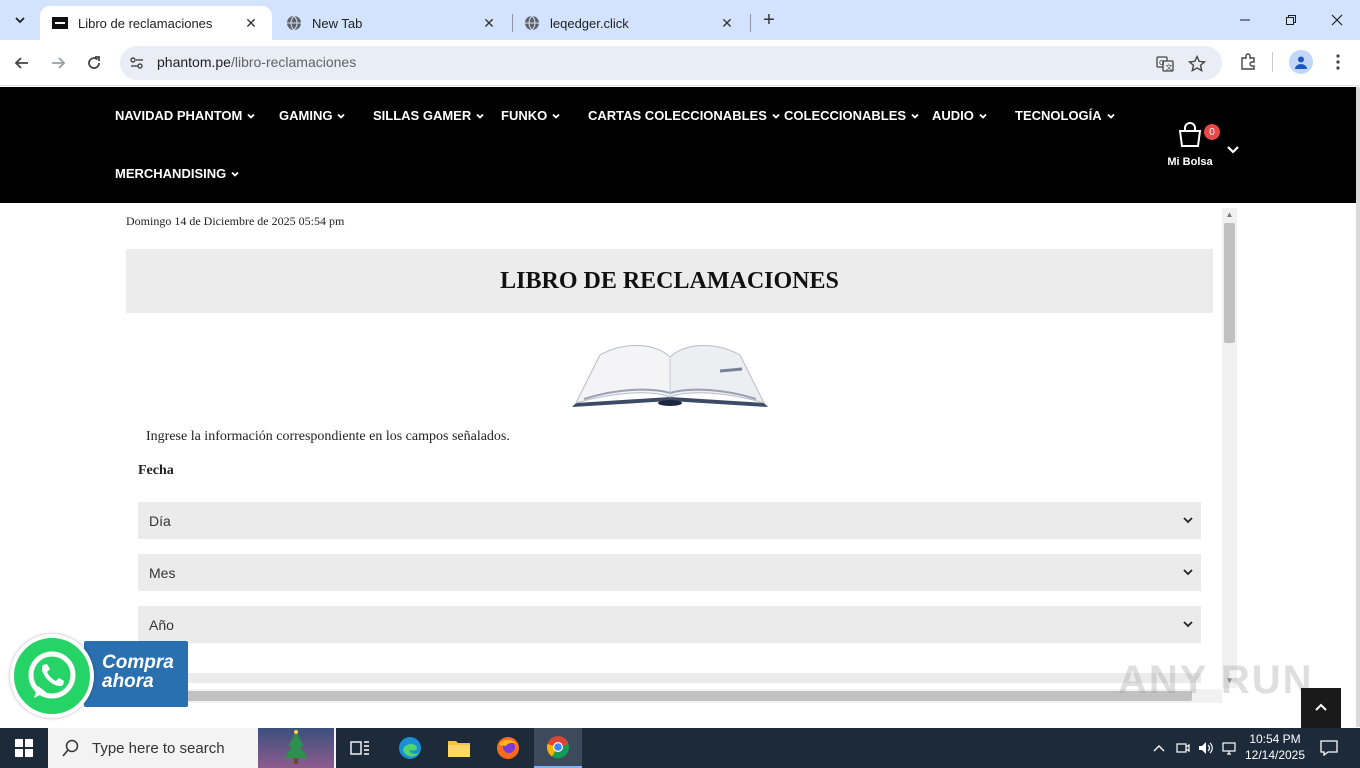  Describe the element at coordinates (256, 62) in the screenshot. I see `url-text: phantom.pe/libro-reclamaciones` at that location.